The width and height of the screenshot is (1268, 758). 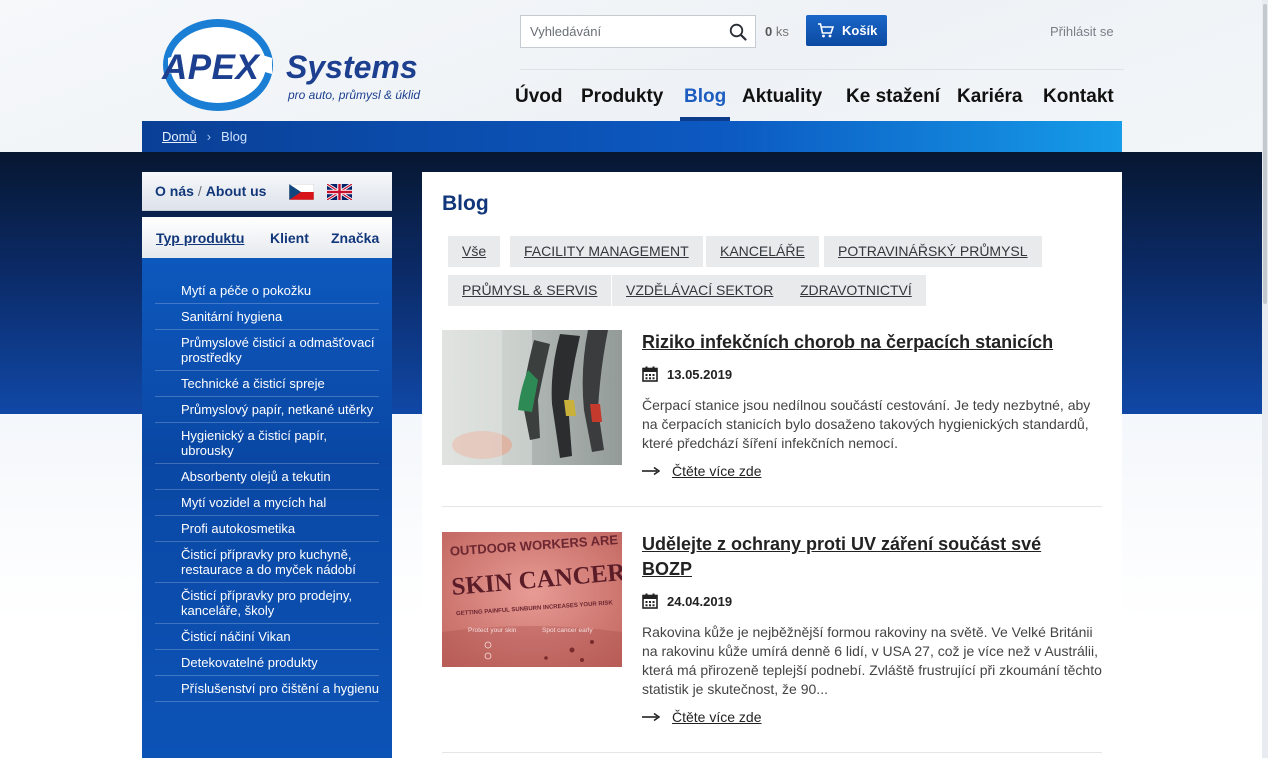 I want to click on cart-count-value: 0, so click(x=769, y=31).